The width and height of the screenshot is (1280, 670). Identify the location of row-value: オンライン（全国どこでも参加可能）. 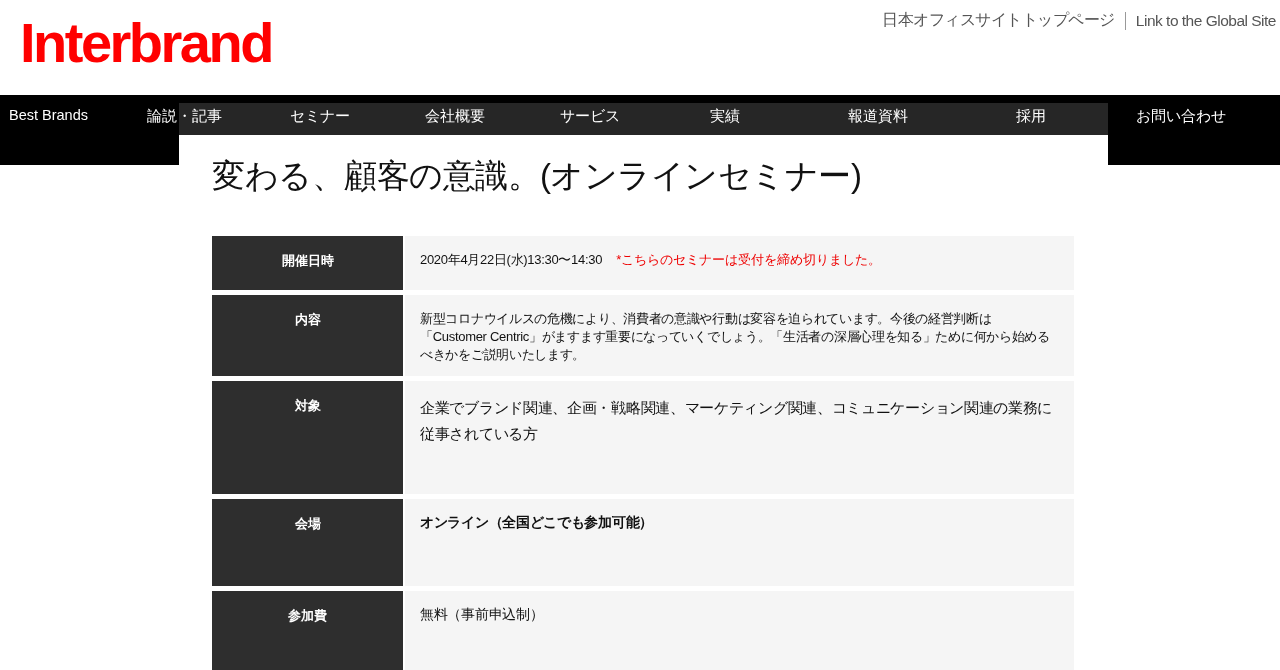
(739, 542).